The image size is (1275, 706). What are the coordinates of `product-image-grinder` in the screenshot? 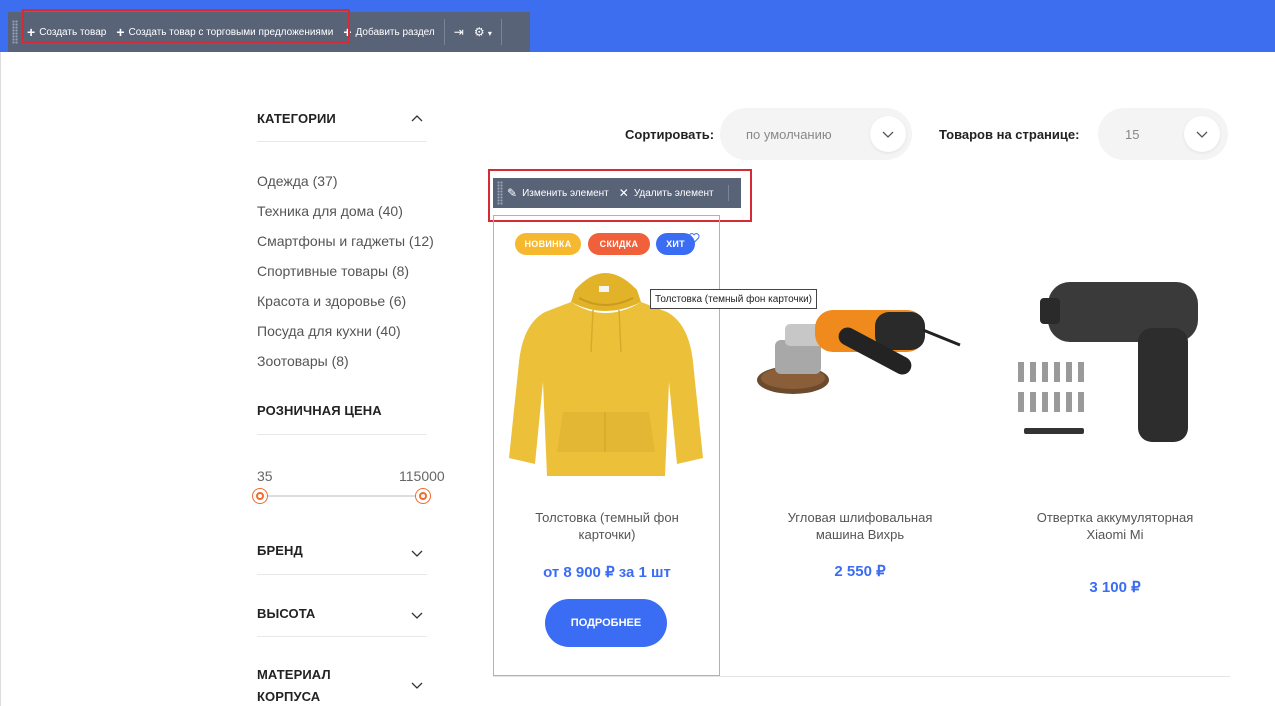 It's located at (860, 355).